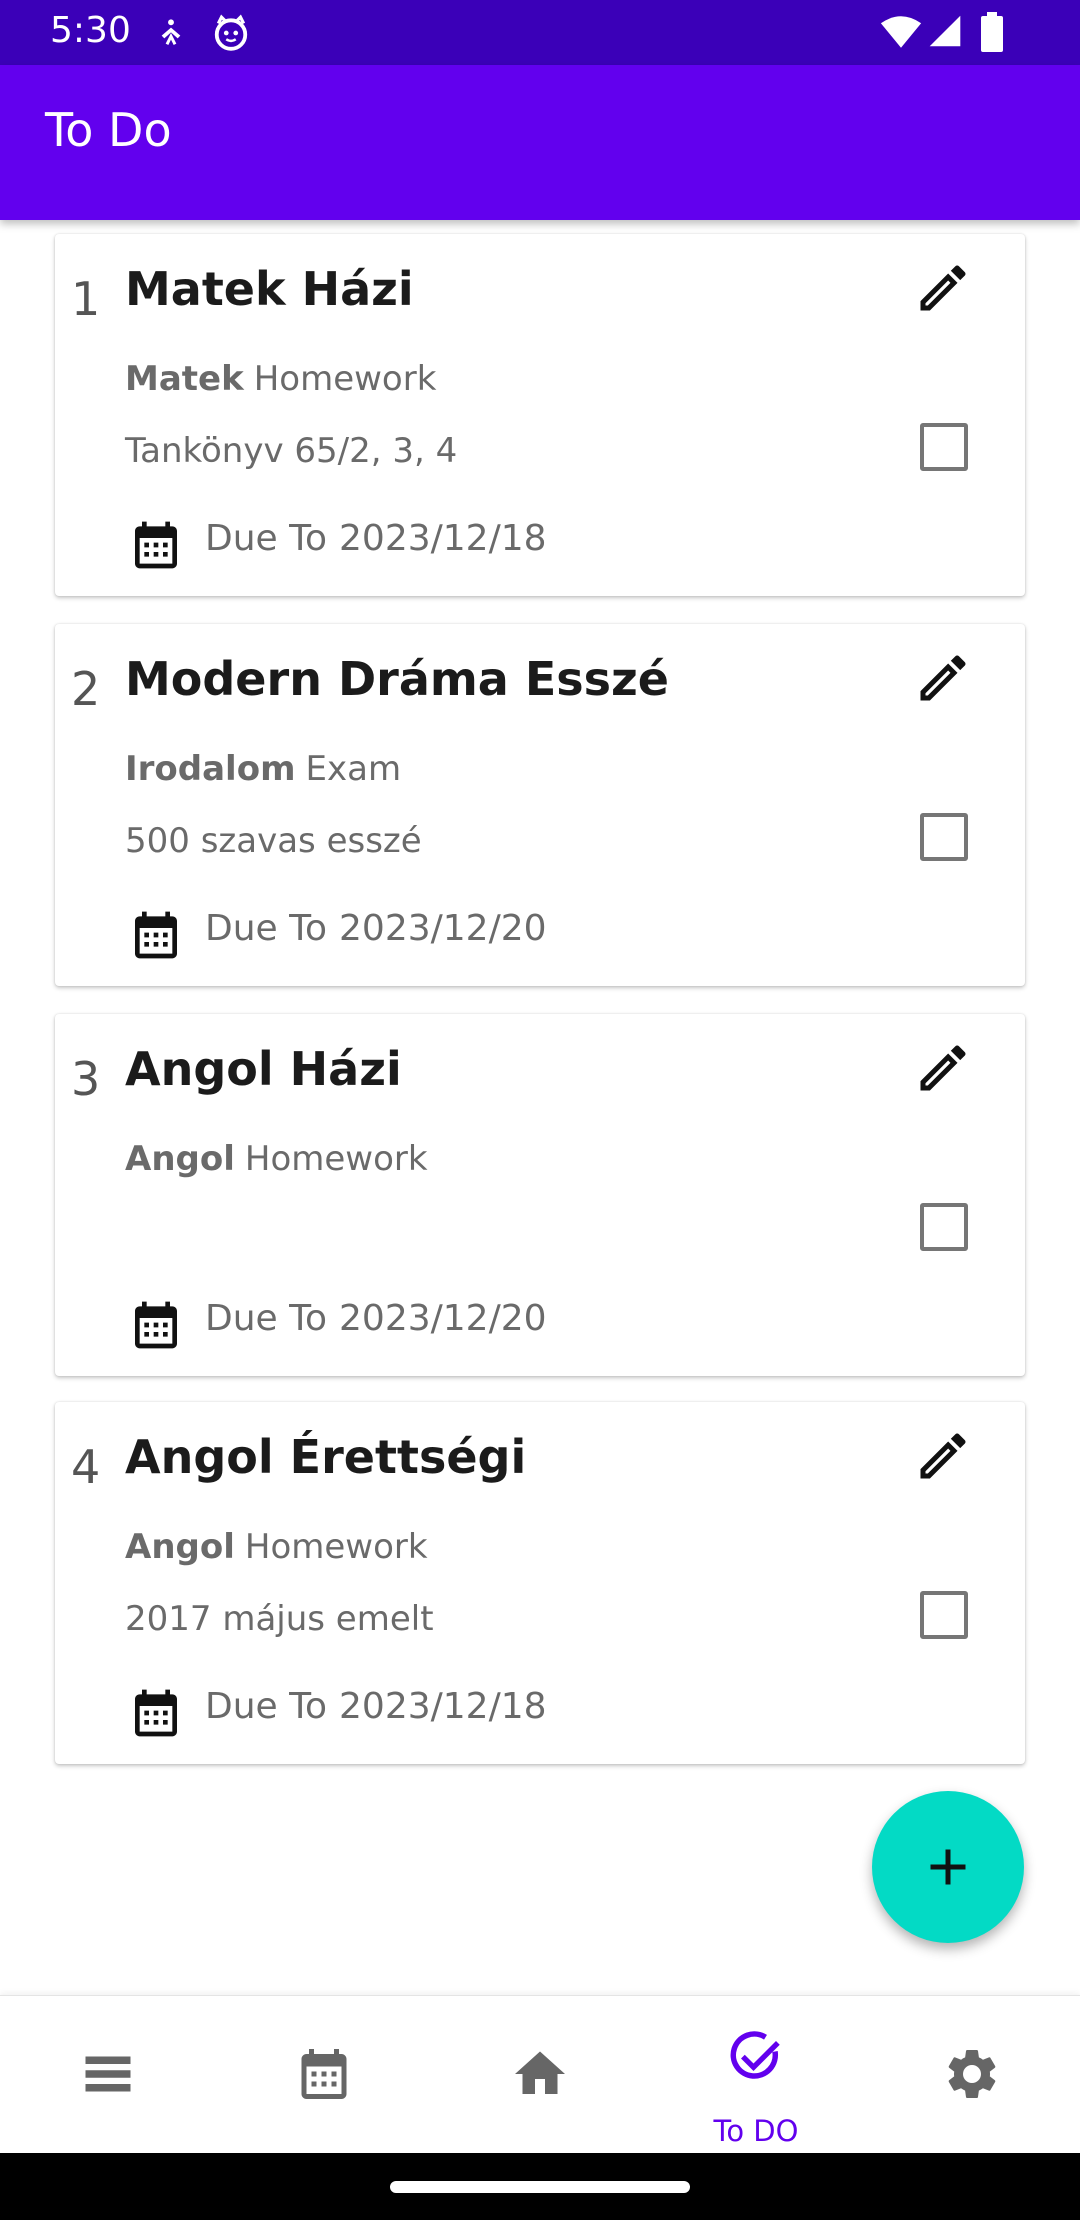 The image size is (1080, 2220). What do you see at coordinates (108, 130) in the screenshot?
I see `app-title: To Do` at bounding box center [108, 130].